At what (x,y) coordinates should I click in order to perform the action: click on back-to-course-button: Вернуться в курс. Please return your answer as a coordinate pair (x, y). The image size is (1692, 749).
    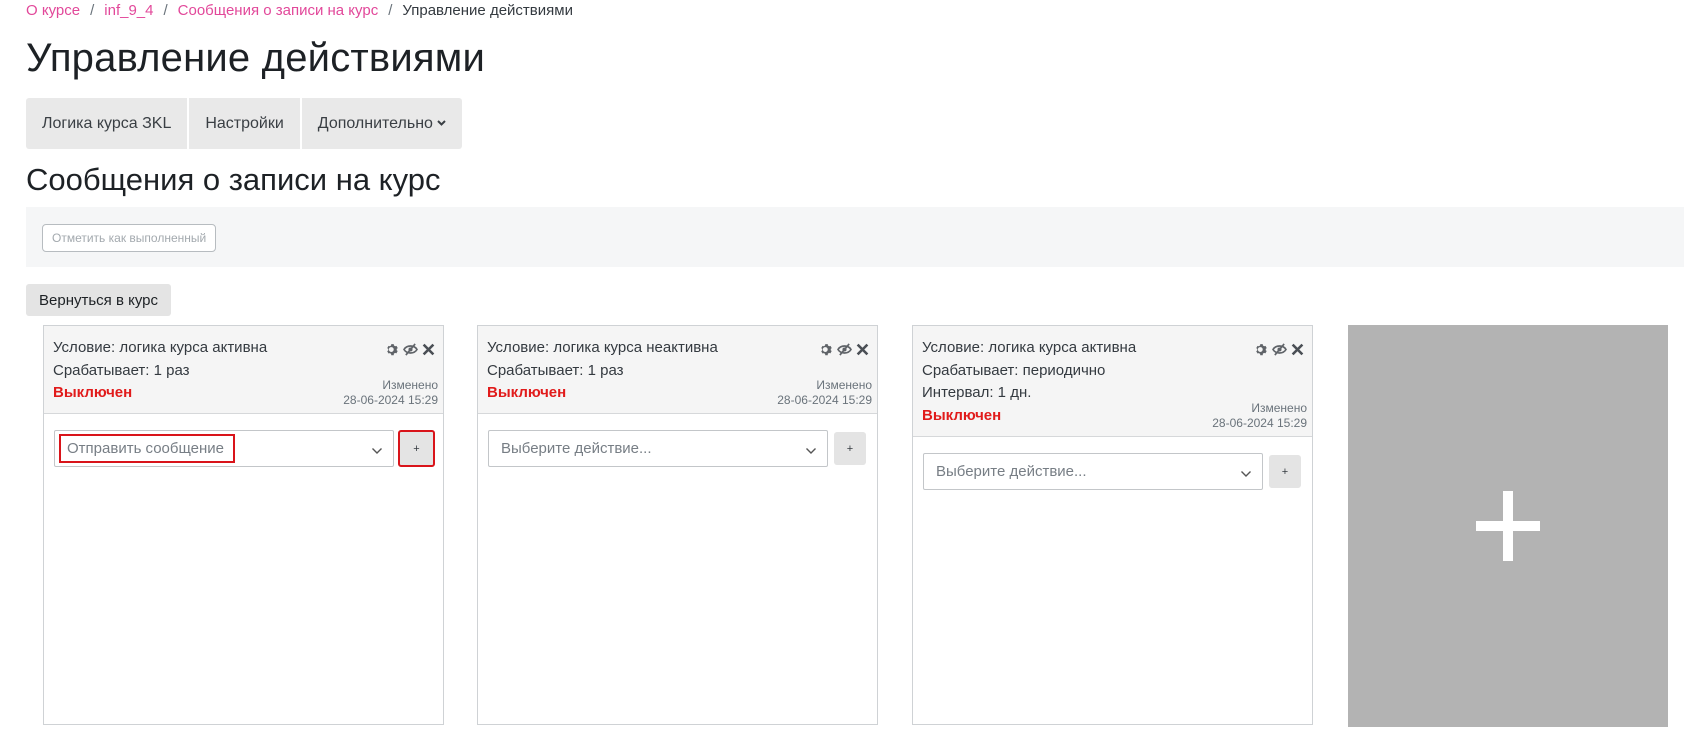
    Looking at the image, I should click on (98, 300).